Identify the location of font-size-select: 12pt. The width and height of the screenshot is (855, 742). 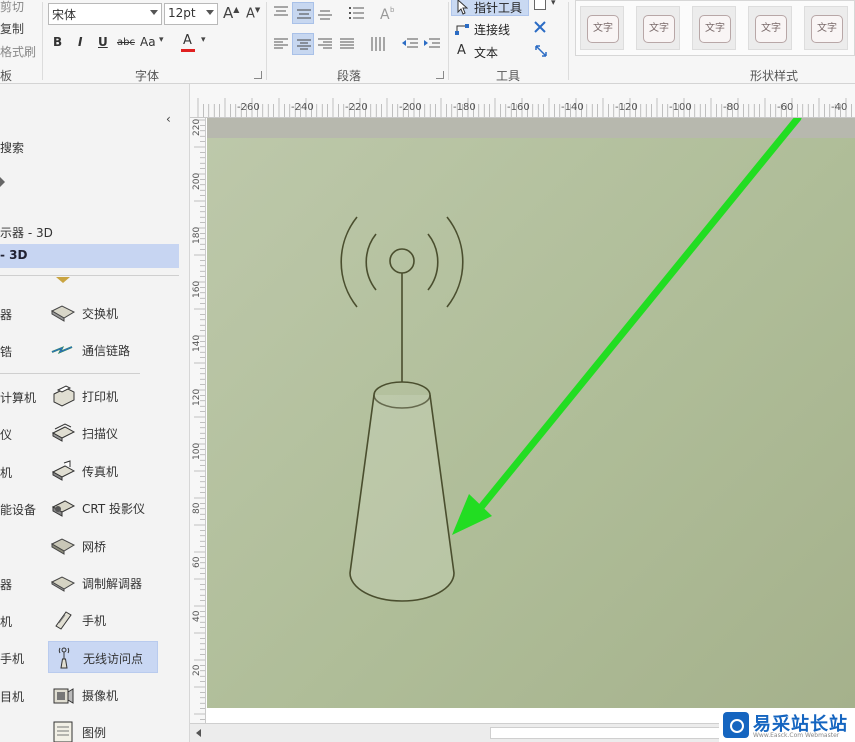
(191, 14).